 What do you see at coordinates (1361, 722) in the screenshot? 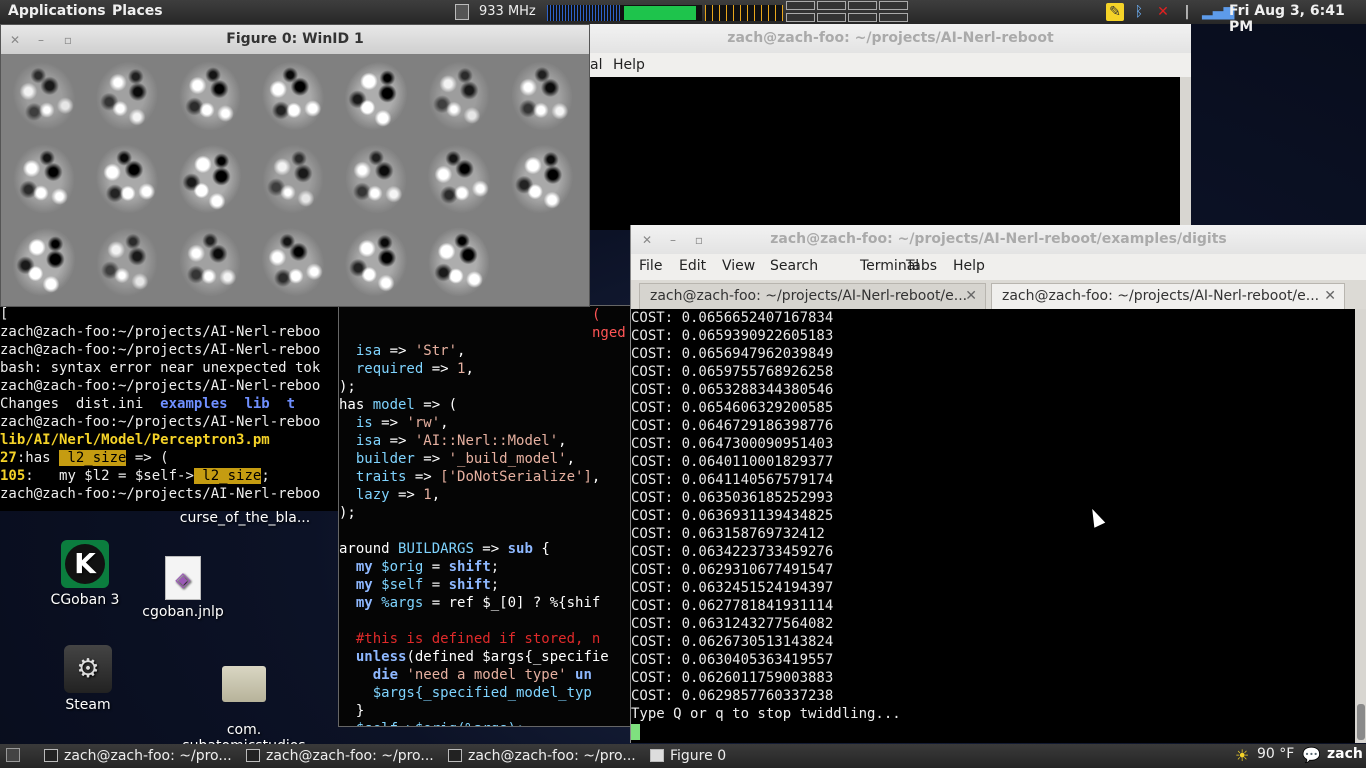
I see `scrollbar-thumb` at bounding box center [1361, 722].